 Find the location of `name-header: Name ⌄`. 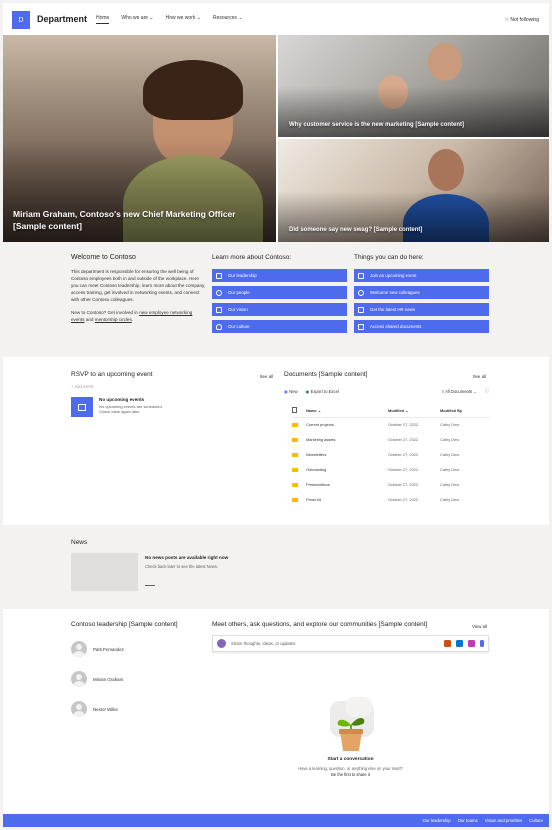

name-header: Name ⌄ is located at coordinates (347, 411).